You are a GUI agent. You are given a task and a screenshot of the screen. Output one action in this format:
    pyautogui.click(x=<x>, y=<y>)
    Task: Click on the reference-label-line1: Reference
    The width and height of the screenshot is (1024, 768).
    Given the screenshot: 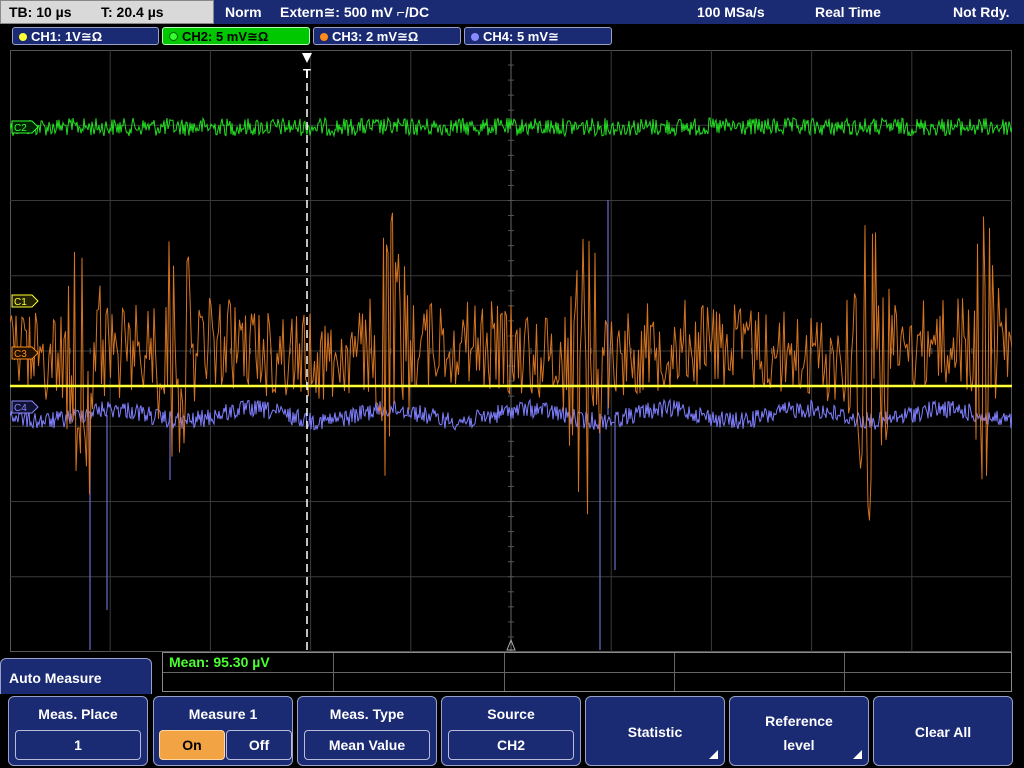 What is the action you would take?
    pyautogui.click(x=799, y=721)
    